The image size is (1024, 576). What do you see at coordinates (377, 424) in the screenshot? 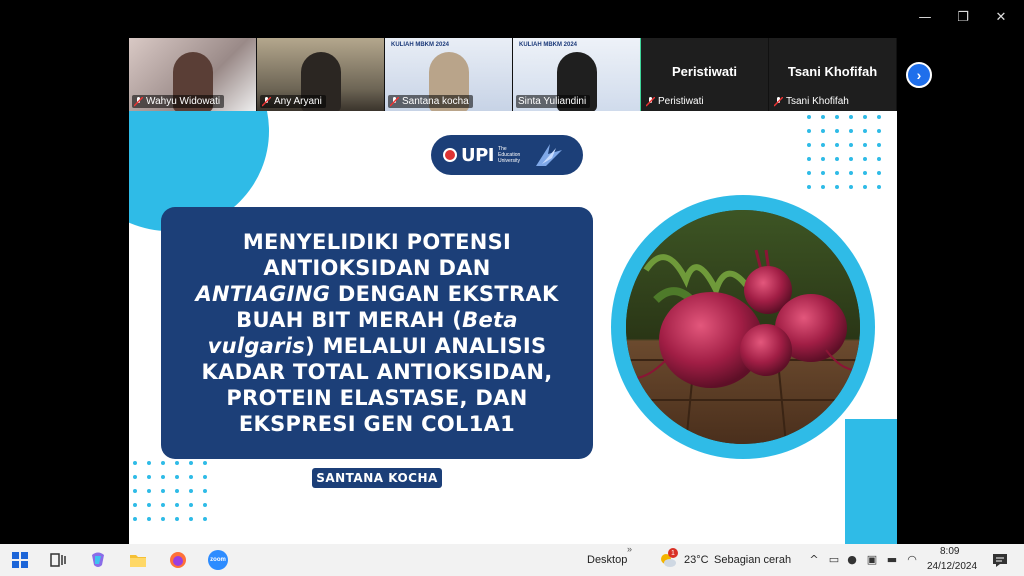
I see `title-line: EKSPRESI GEN COL1A1` at bounding box center [377, 424].